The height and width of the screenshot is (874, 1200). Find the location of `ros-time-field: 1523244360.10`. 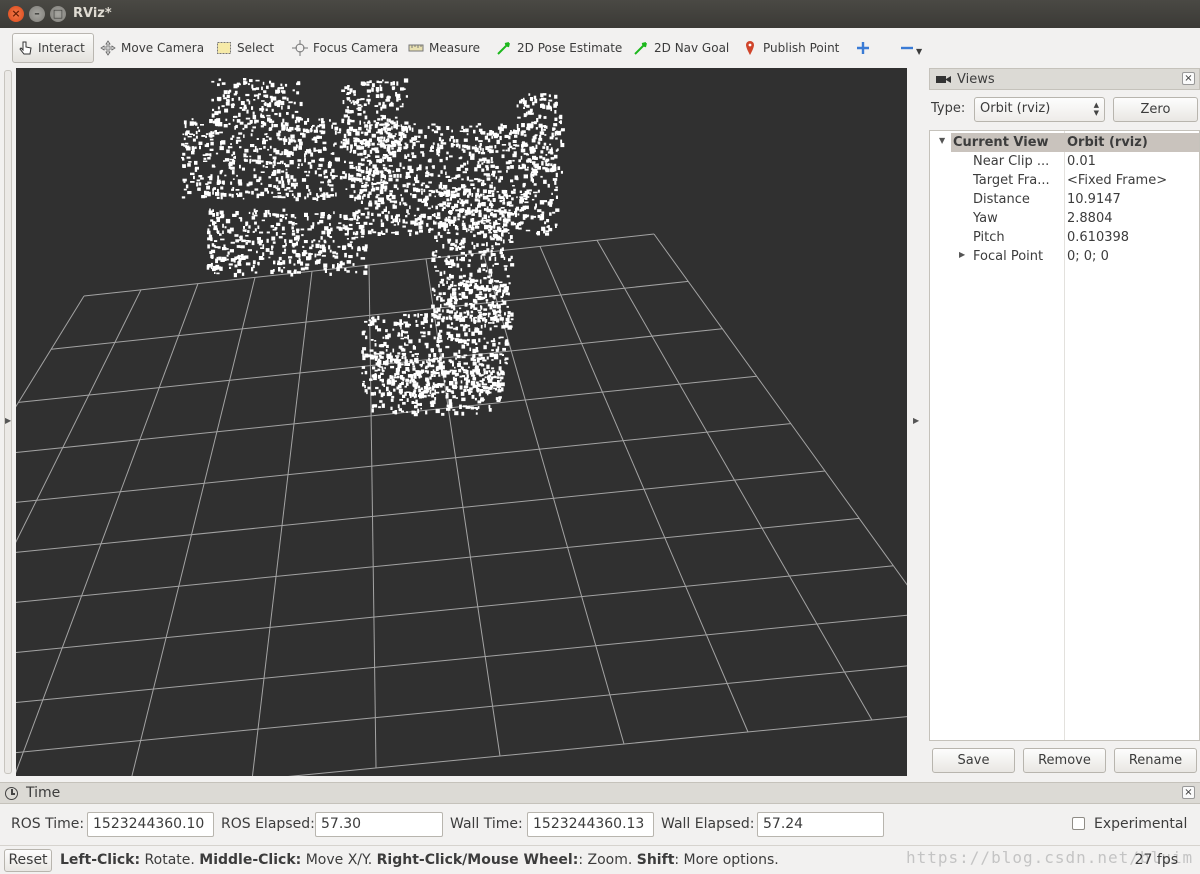

ros-time-field: 1523244360.10 is located at coordinates (150, 824).